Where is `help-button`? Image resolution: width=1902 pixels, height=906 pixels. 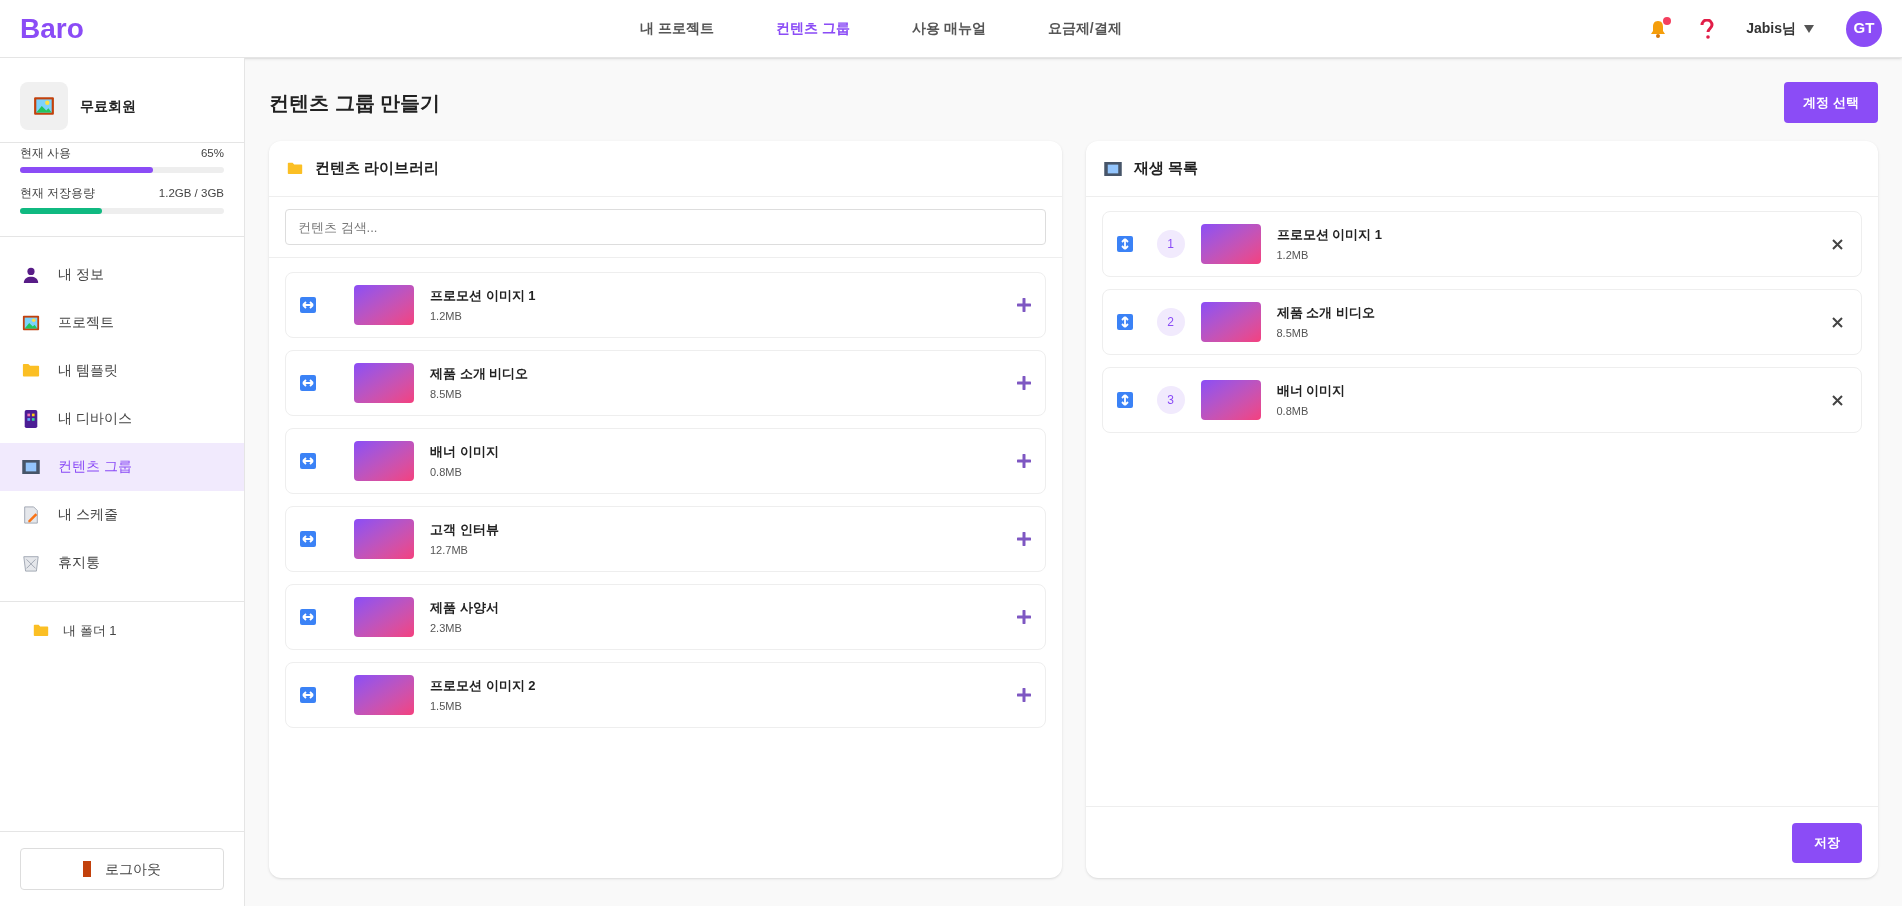 help-button is located at coordinates (1707, 28).